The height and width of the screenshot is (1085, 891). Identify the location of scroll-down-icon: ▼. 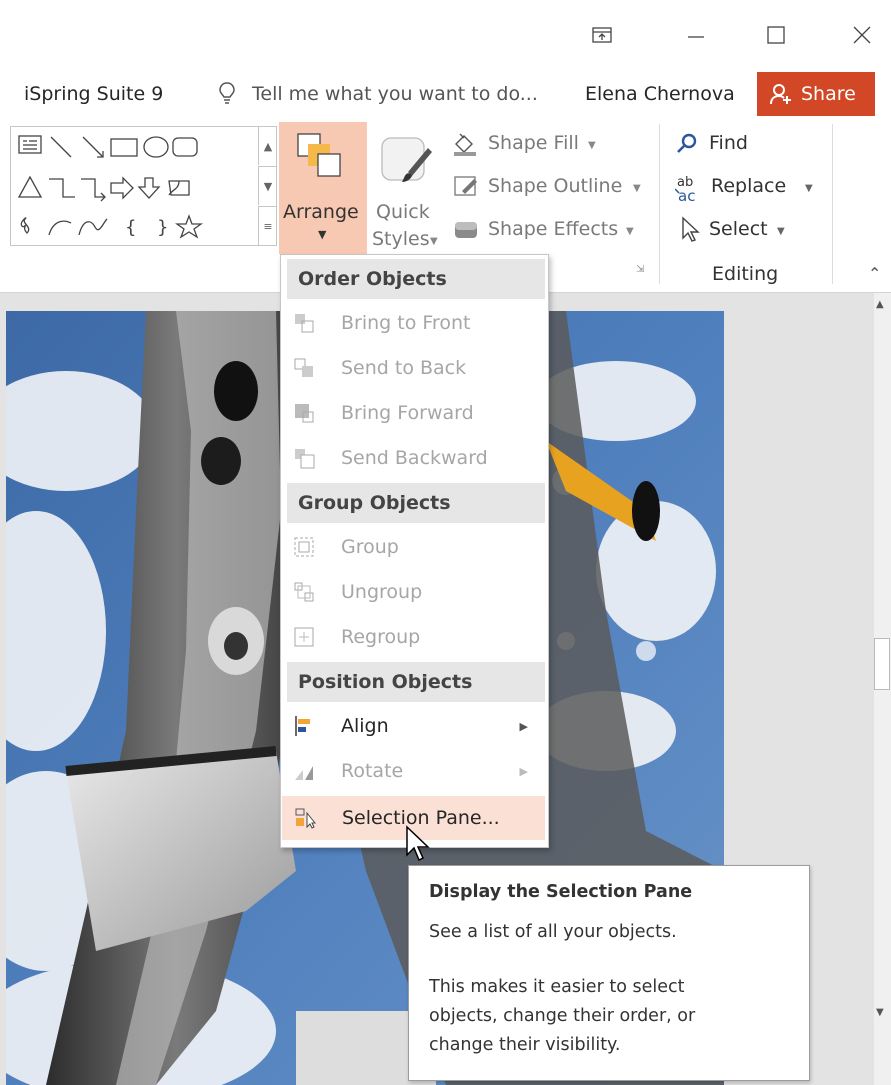
(880, 1012).